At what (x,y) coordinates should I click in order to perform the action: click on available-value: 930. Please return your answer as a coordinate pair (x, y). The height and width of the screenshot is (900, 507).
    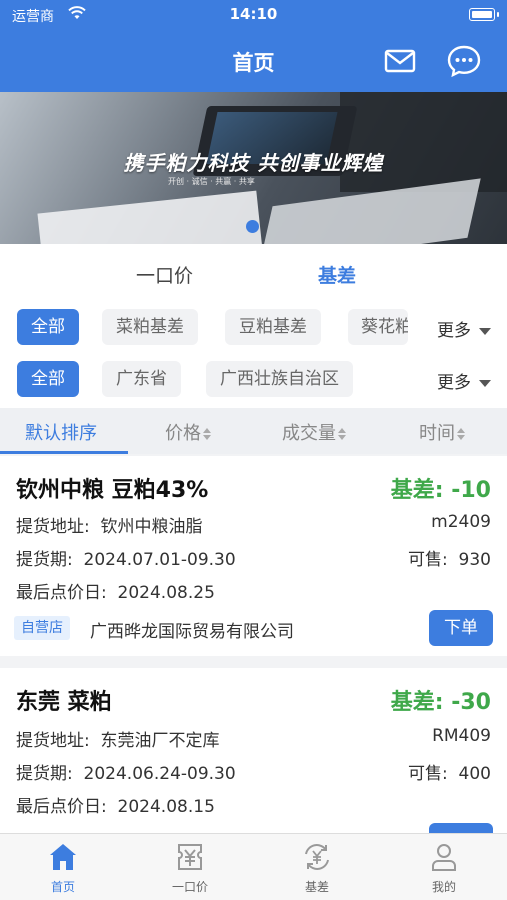
    Looking at the image, I should click on (474, 560).